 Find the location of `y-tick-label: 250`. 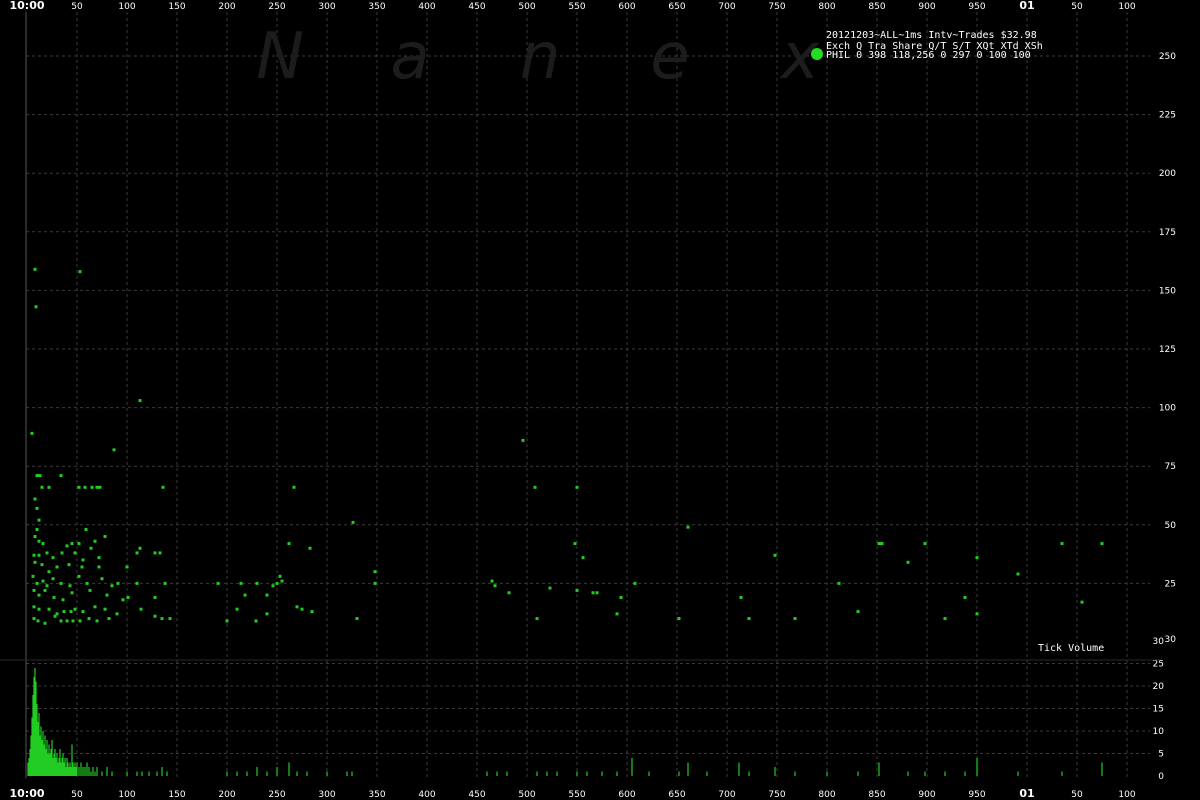

y-tick-label: 250 is located at coordinates (1167, 57).